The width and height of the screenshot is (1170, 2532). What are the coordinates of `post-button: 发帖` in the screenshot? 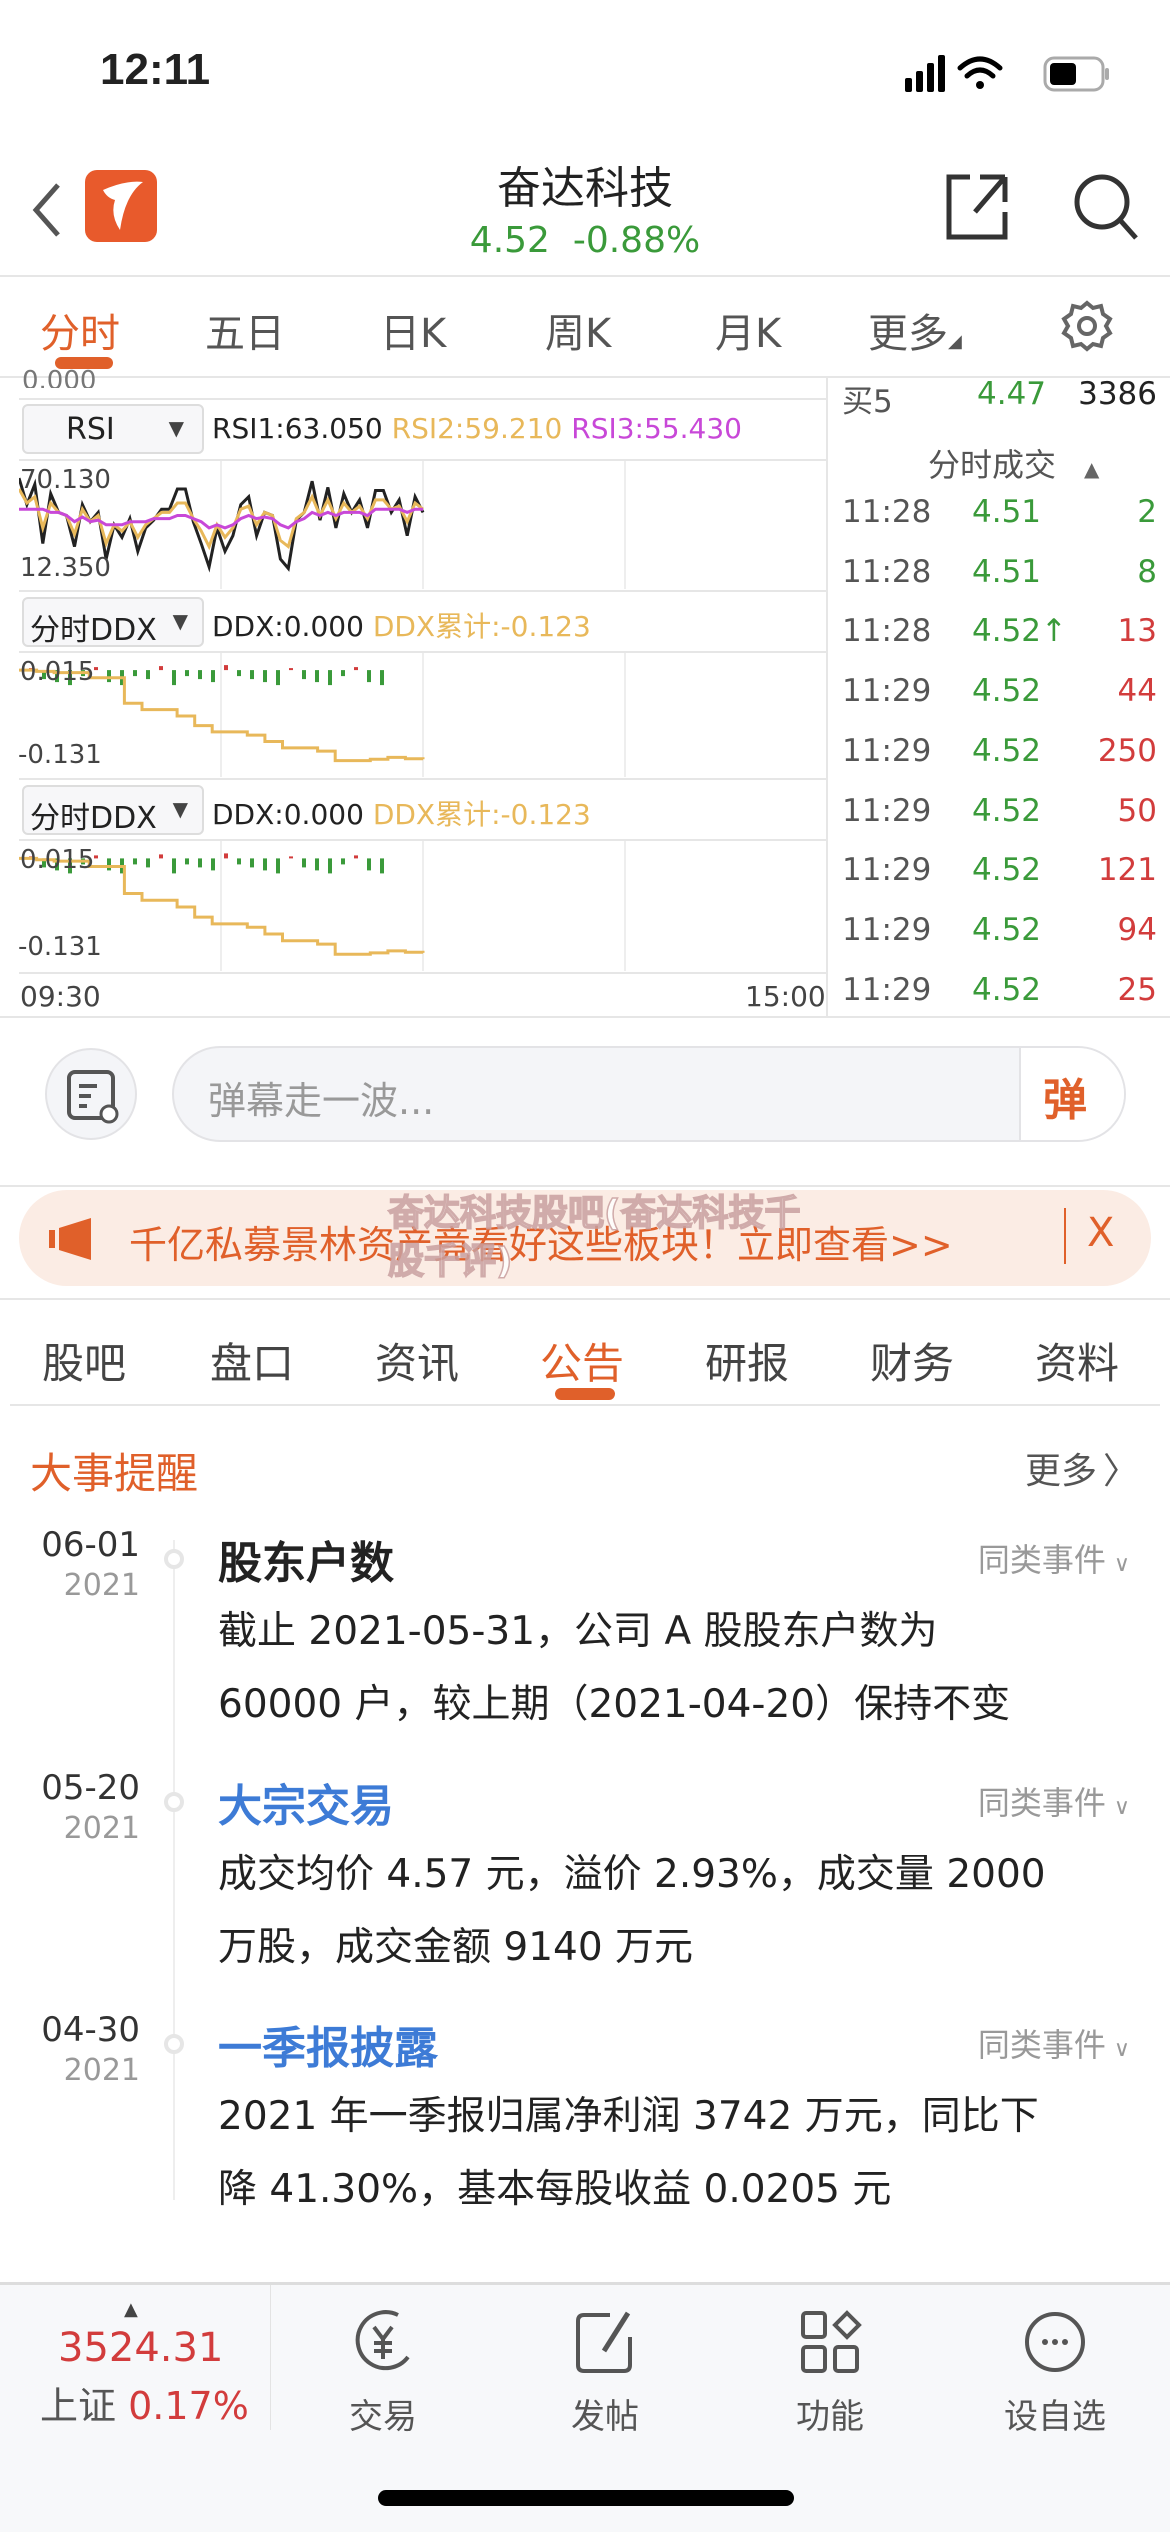 It's located at (605, 2372).